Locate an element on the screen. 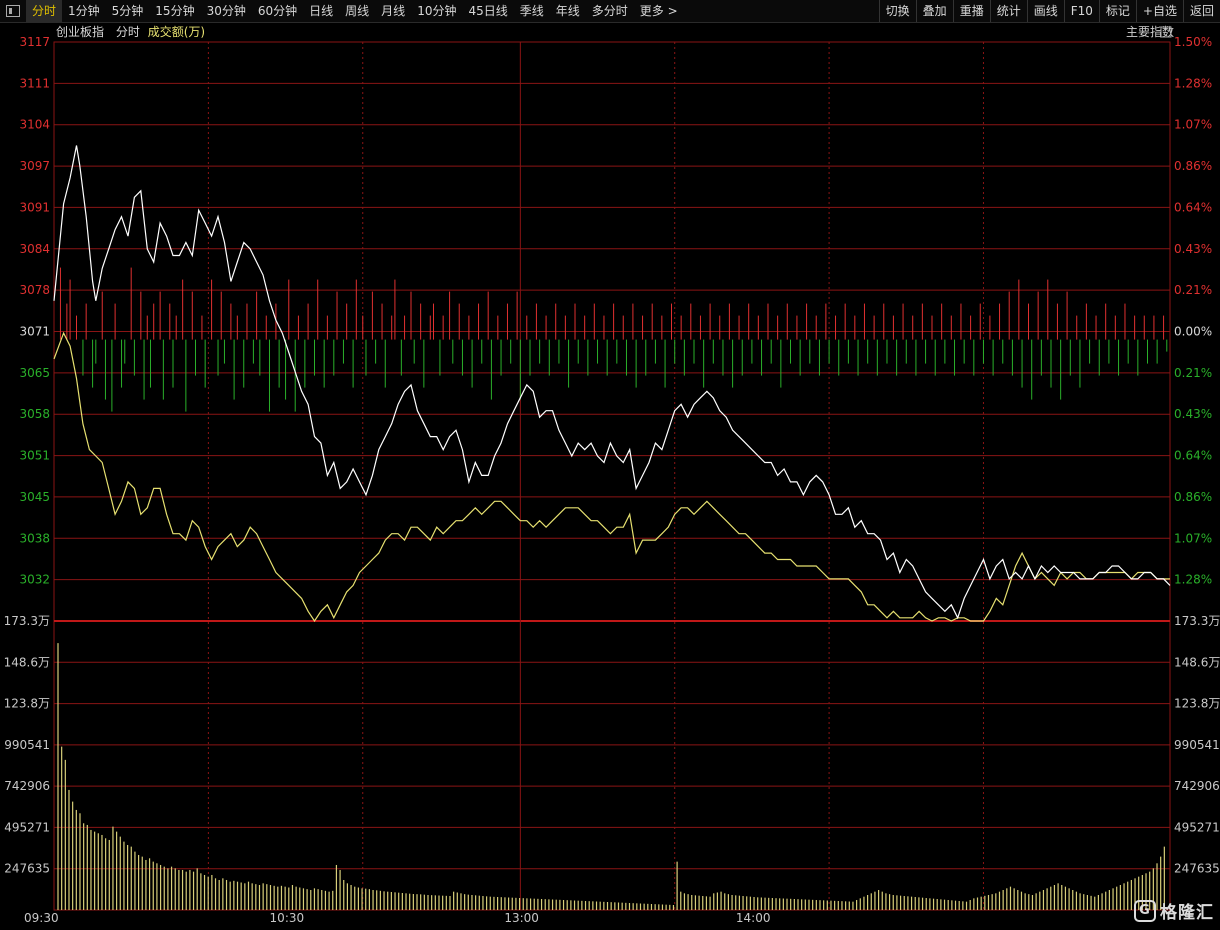 The width and height of the screenshot is (1220, 930). price-tick-label: 3051 is located at coordinates (34, 456).